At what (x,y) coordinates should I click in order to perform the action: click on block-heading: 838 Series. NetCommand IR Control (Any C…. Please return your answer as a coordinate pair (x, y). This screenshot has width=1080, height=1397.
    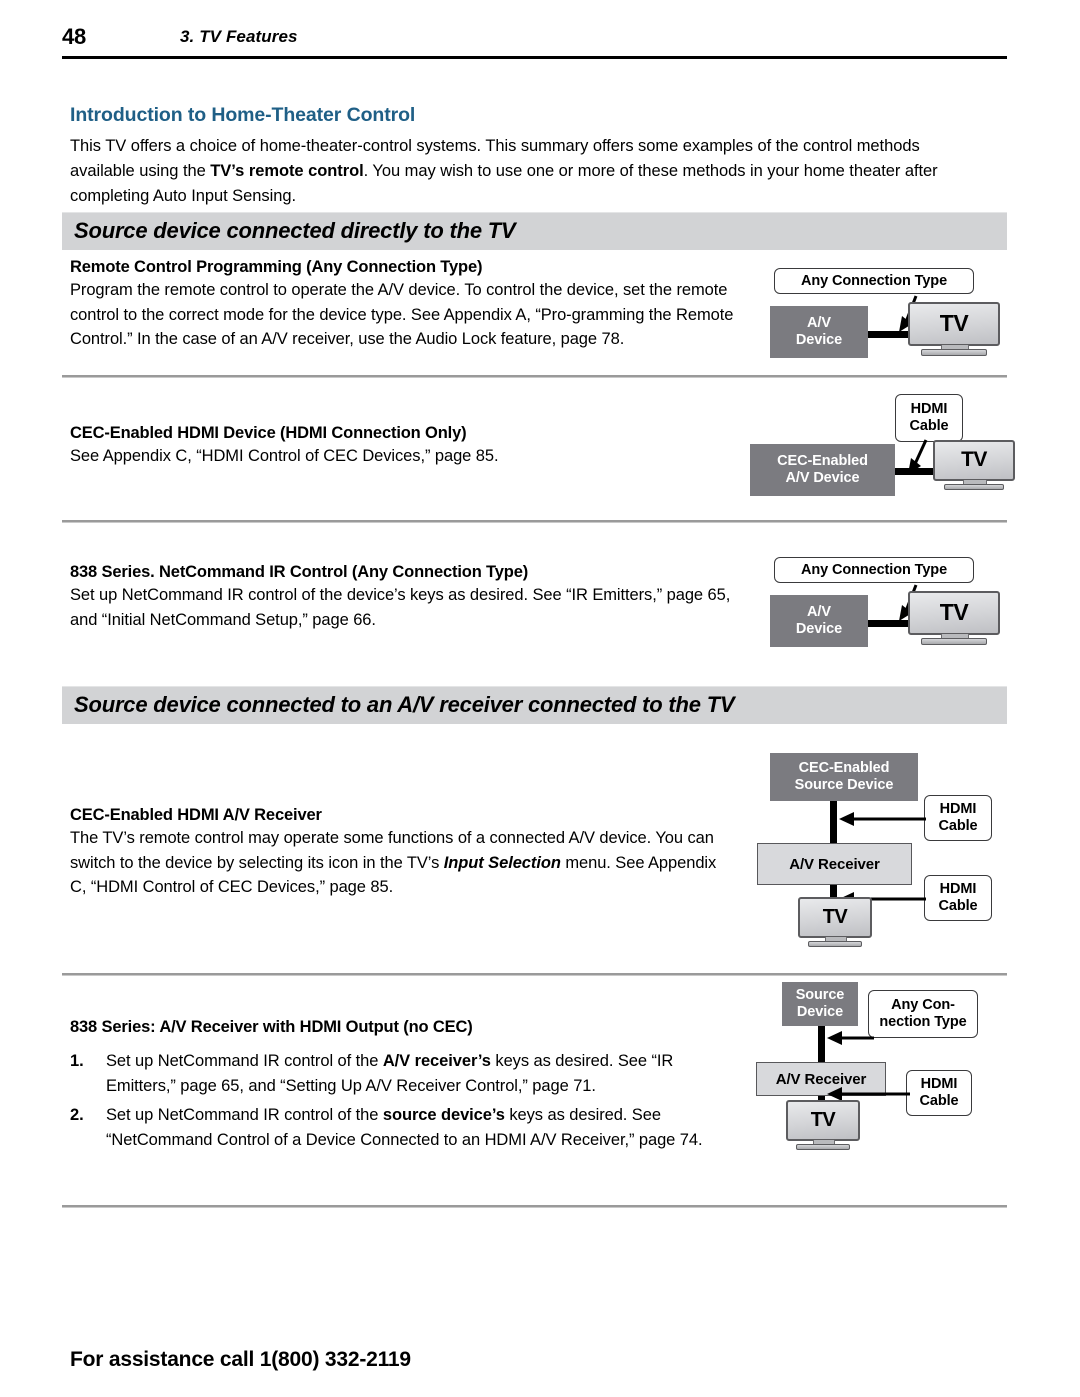
    Looking at the image, I should click on (299, 572).